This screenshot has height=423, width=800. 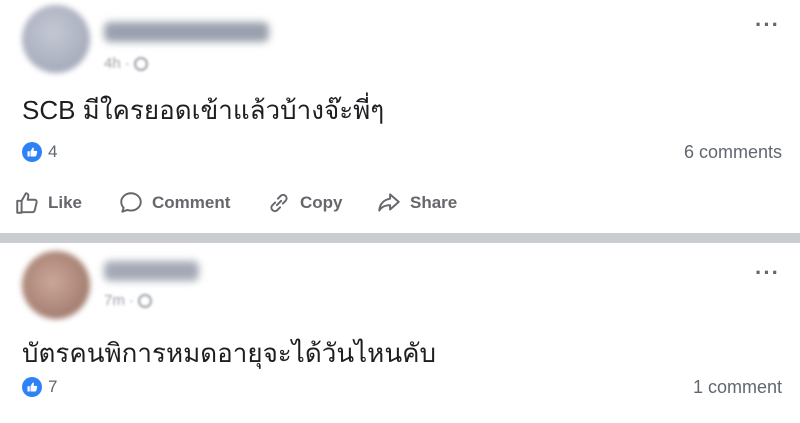 I want to click on like-icon, so click(x=27, y=203).